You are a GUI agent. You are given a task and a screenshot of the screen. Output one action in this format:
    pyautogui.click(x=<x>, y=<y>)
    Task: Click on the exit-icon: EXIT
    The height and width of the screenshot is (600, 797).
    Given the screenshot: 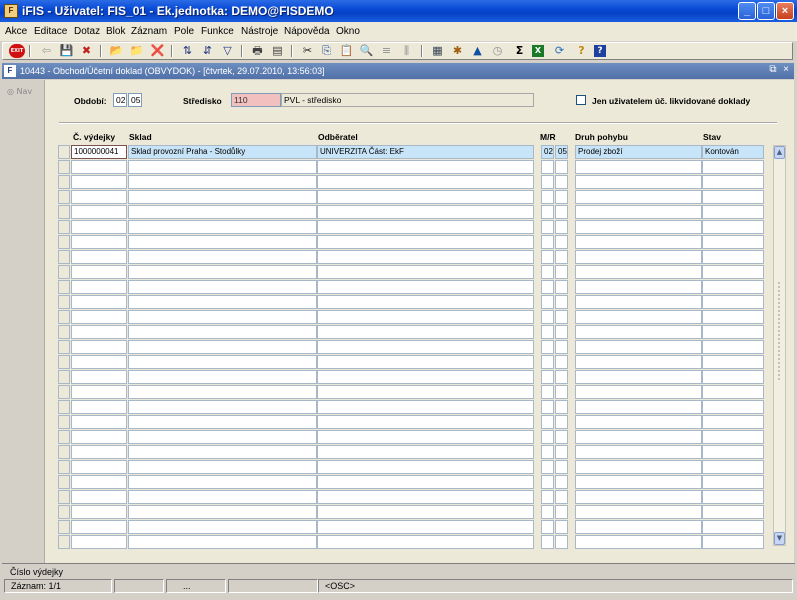 What is the action you would take?
    pyautogui.click(x=17, y=51)
    